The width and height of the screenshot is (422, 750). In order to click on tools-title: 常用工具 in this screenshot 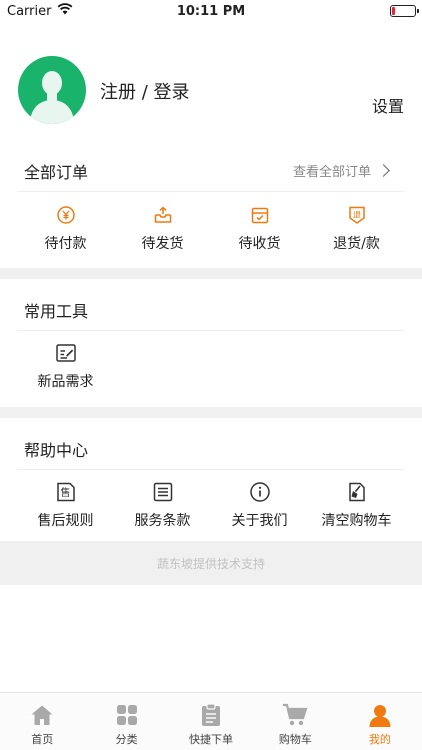, I will do `click(56, 311)`.